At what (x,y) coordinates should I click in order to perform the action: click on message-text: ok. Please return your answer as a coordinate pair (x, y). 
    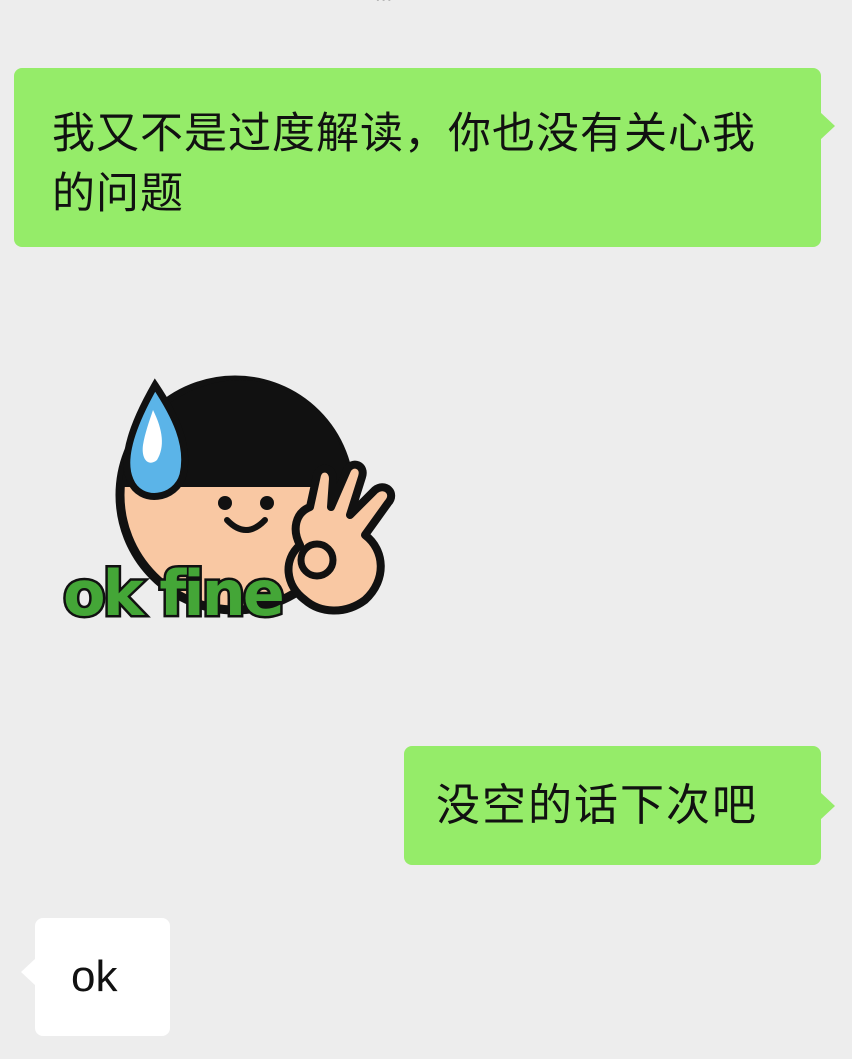
    Looking at the image, I should click on (94, 976).